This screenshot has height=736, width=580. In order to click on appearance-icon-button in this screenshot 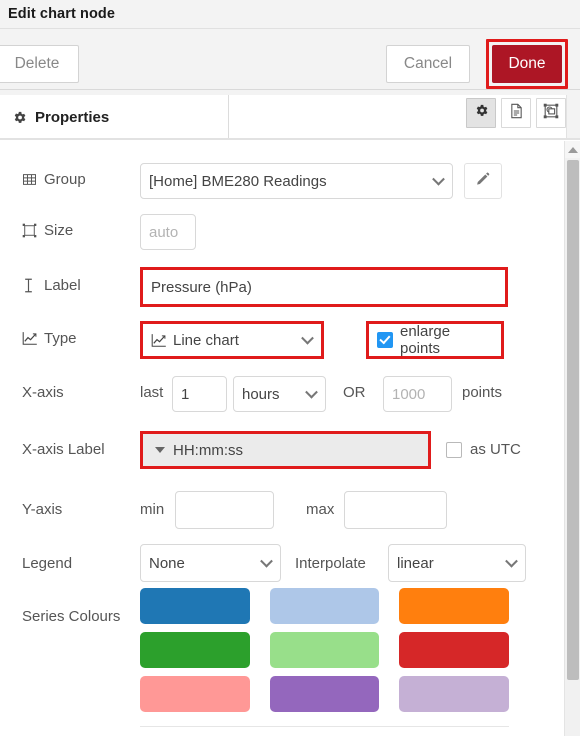, I will do `click(551, 113)`.